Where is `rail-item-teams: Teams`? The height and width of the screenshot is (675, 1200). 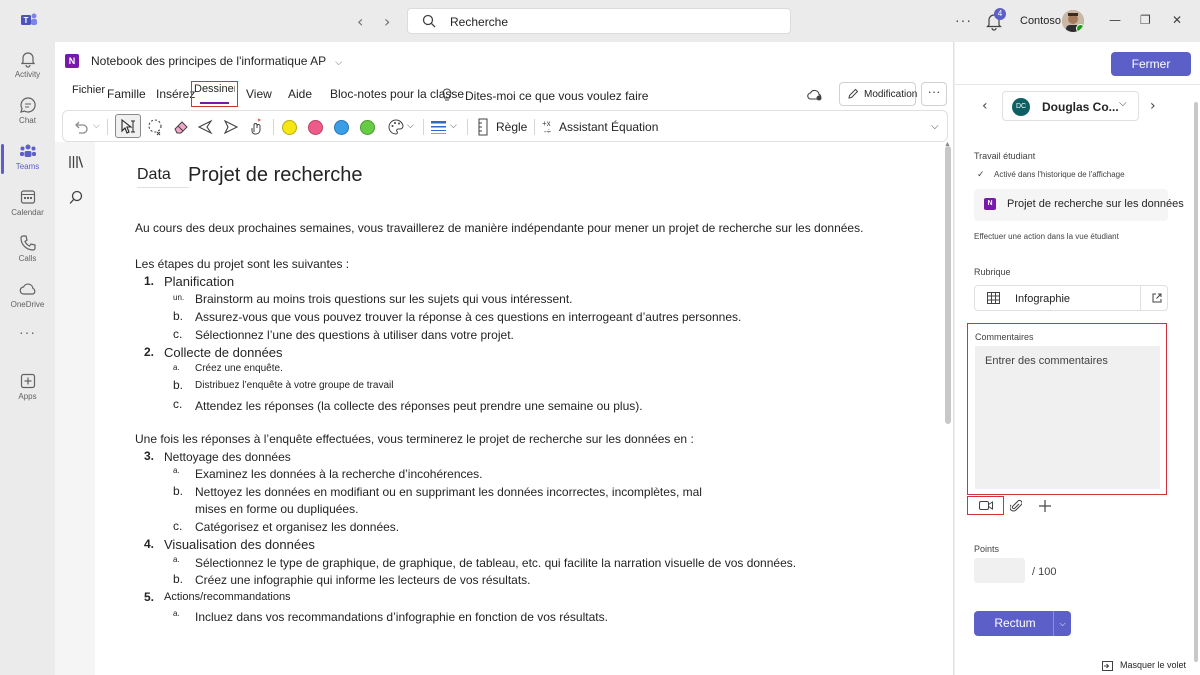 rail-item-teams: Teams is located at coordinates (27, 161).